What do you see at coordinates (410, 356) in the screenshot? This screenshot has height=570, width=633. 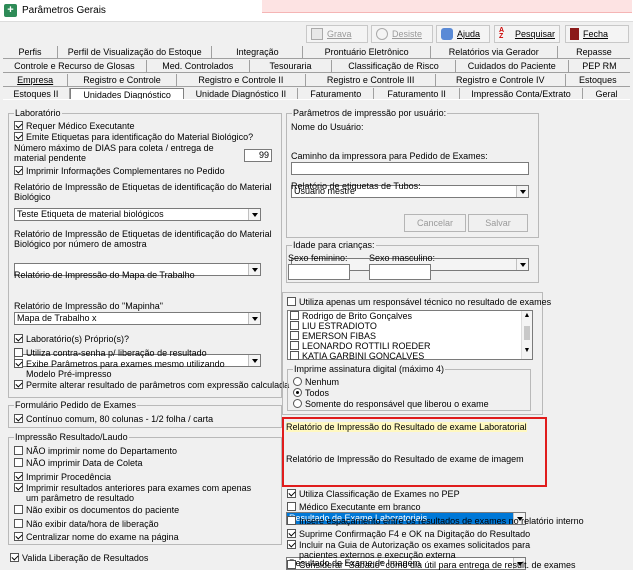 I see `list-item: KATIA GARBINI GONCALVES` at bounding box center [410, 356].